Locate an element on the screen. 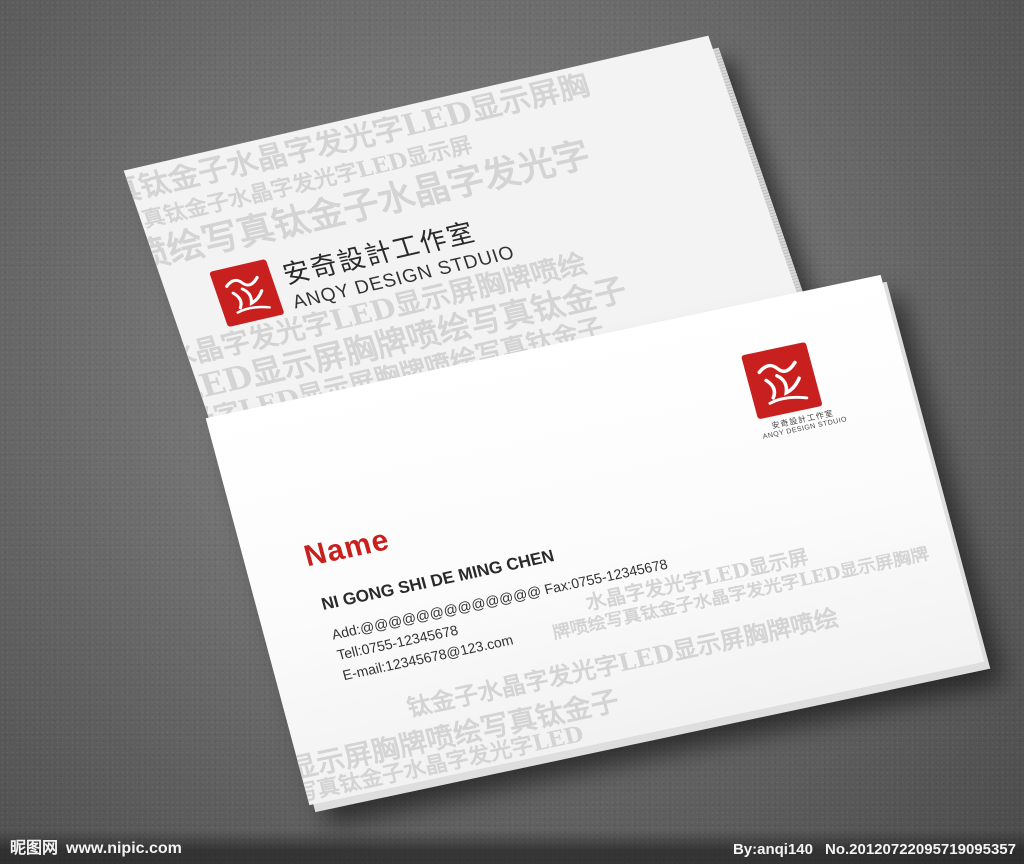 This screenshot has width=1024, height=864. credit-author: By:anqi140 is located at coordinates (772, 849).